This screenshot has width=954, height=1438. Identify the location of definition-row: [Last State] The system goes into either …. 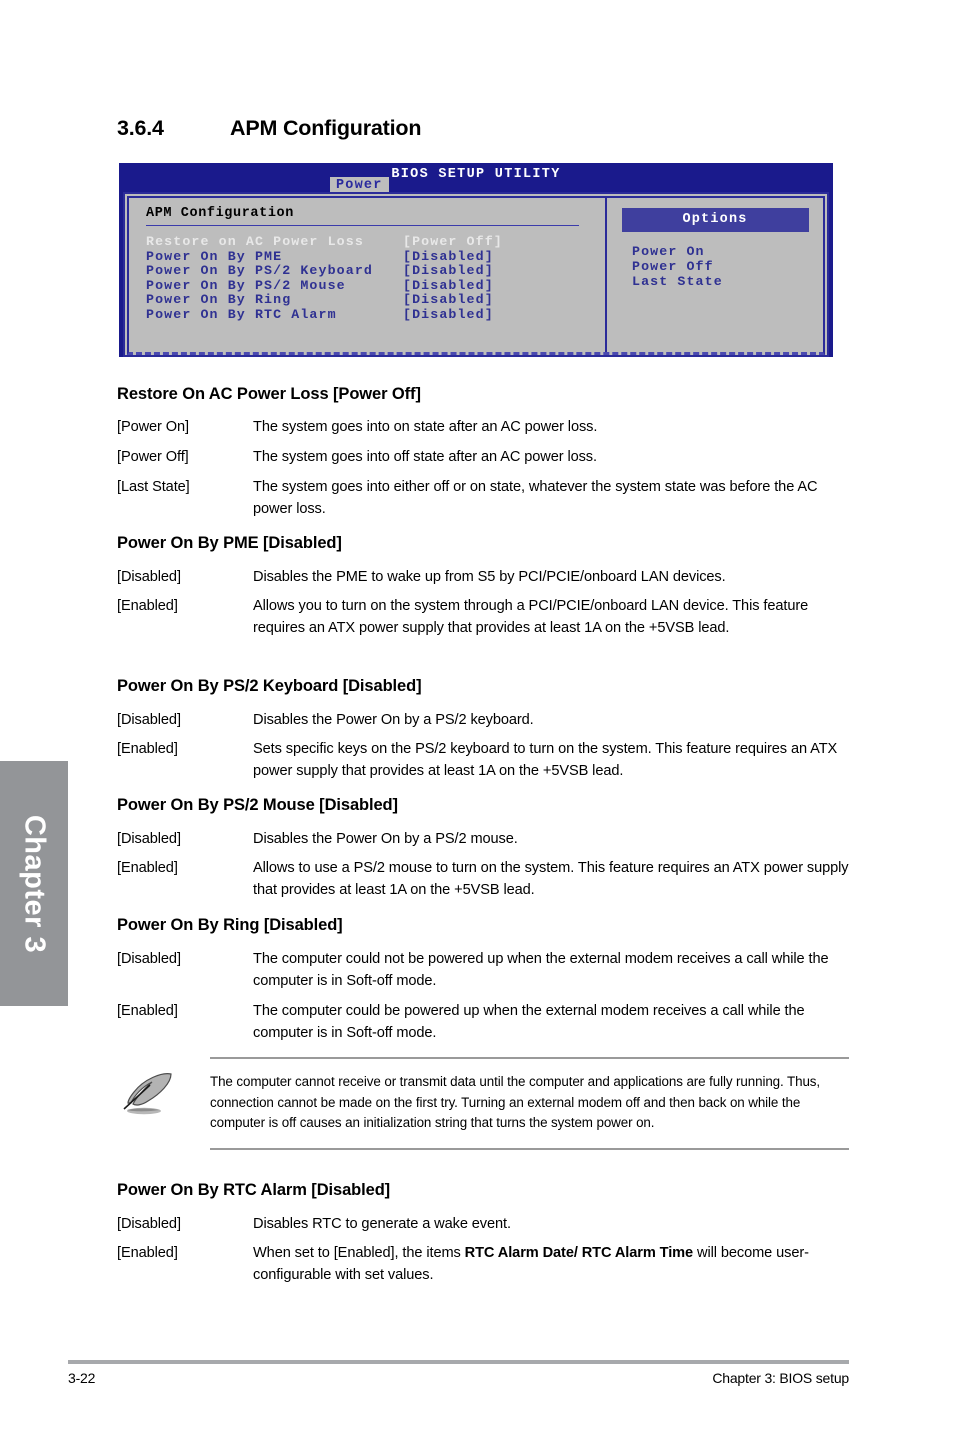
(483, 498).